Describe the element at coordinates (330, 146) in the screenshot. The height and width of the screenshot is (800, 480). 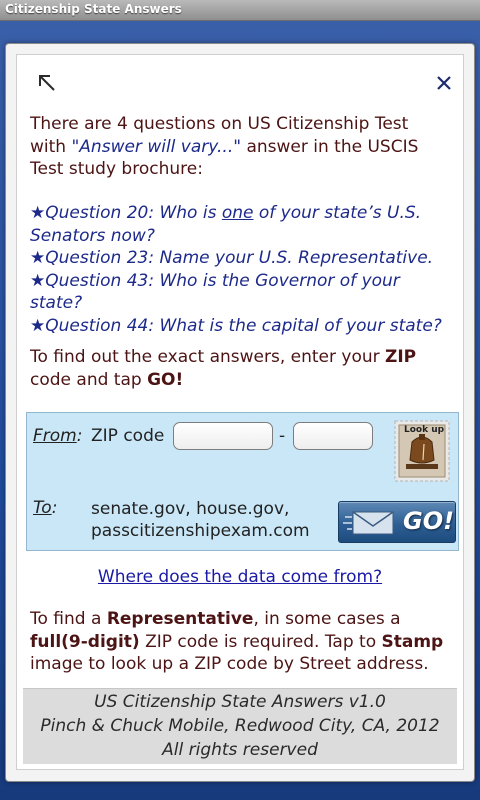
I see `intro-suffix: answer in the USCIS` at that location.